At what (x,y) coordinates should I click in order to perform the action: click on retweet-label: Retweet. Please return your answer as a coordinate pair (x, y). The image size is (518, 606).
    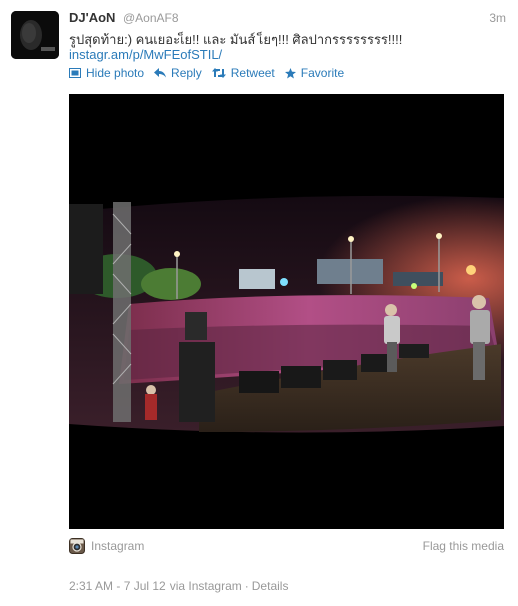
    Looking at the image, I should click on (252, 73).